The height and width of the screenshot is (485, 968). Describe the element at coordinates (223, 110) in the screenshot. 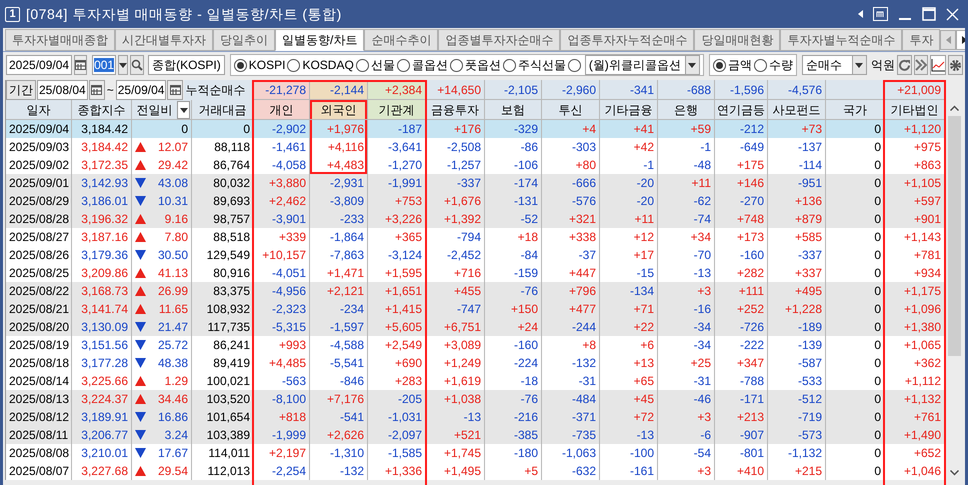

I see `column-header: 거래대금` at that location.